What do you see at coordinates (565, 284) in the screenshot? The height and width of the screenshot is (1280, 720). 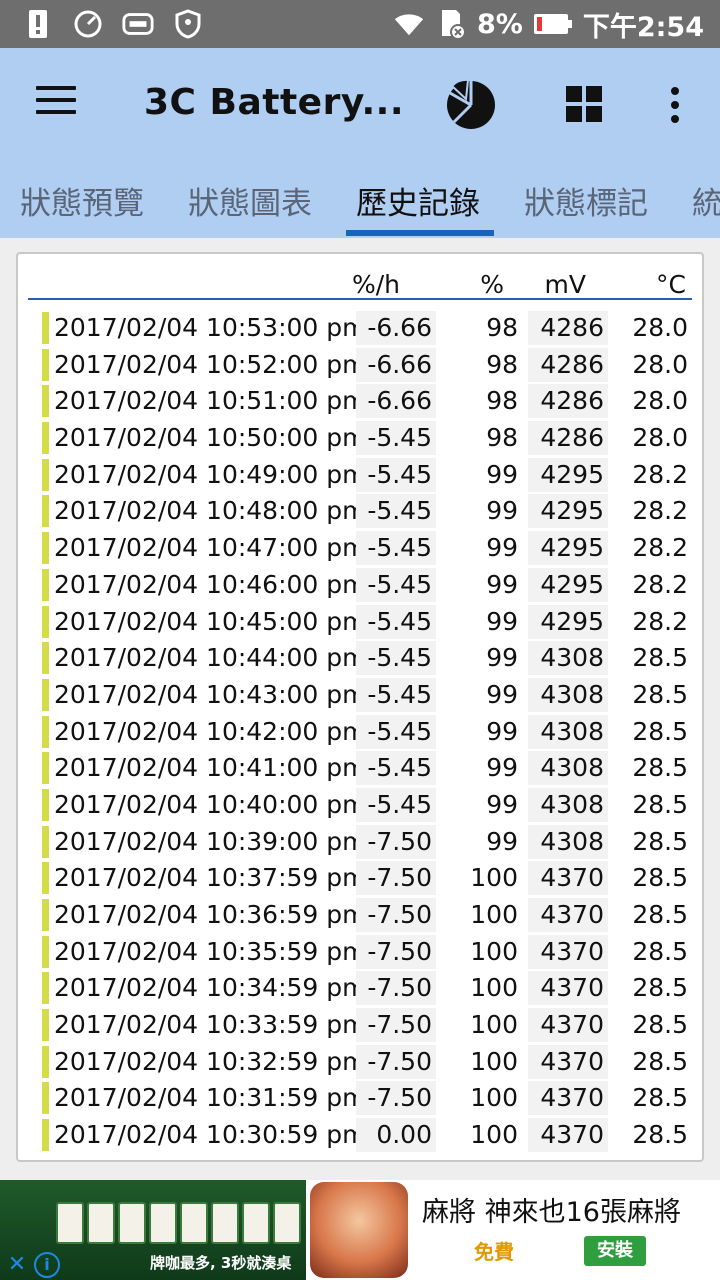 I see `header-mv: mV` at bounding box center [565, 284].